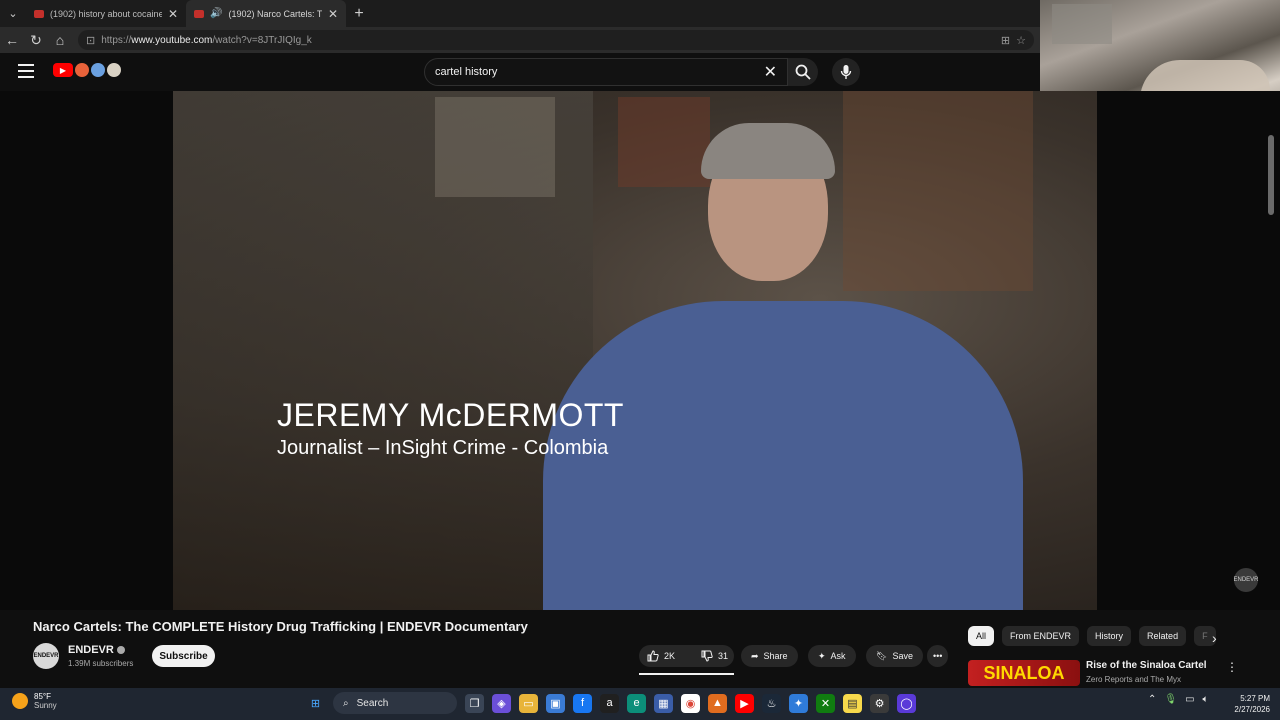  Describe the element at coordinates (1206, 699) in the screenshot. I see `volume-icon: 🔈︎` at that location.